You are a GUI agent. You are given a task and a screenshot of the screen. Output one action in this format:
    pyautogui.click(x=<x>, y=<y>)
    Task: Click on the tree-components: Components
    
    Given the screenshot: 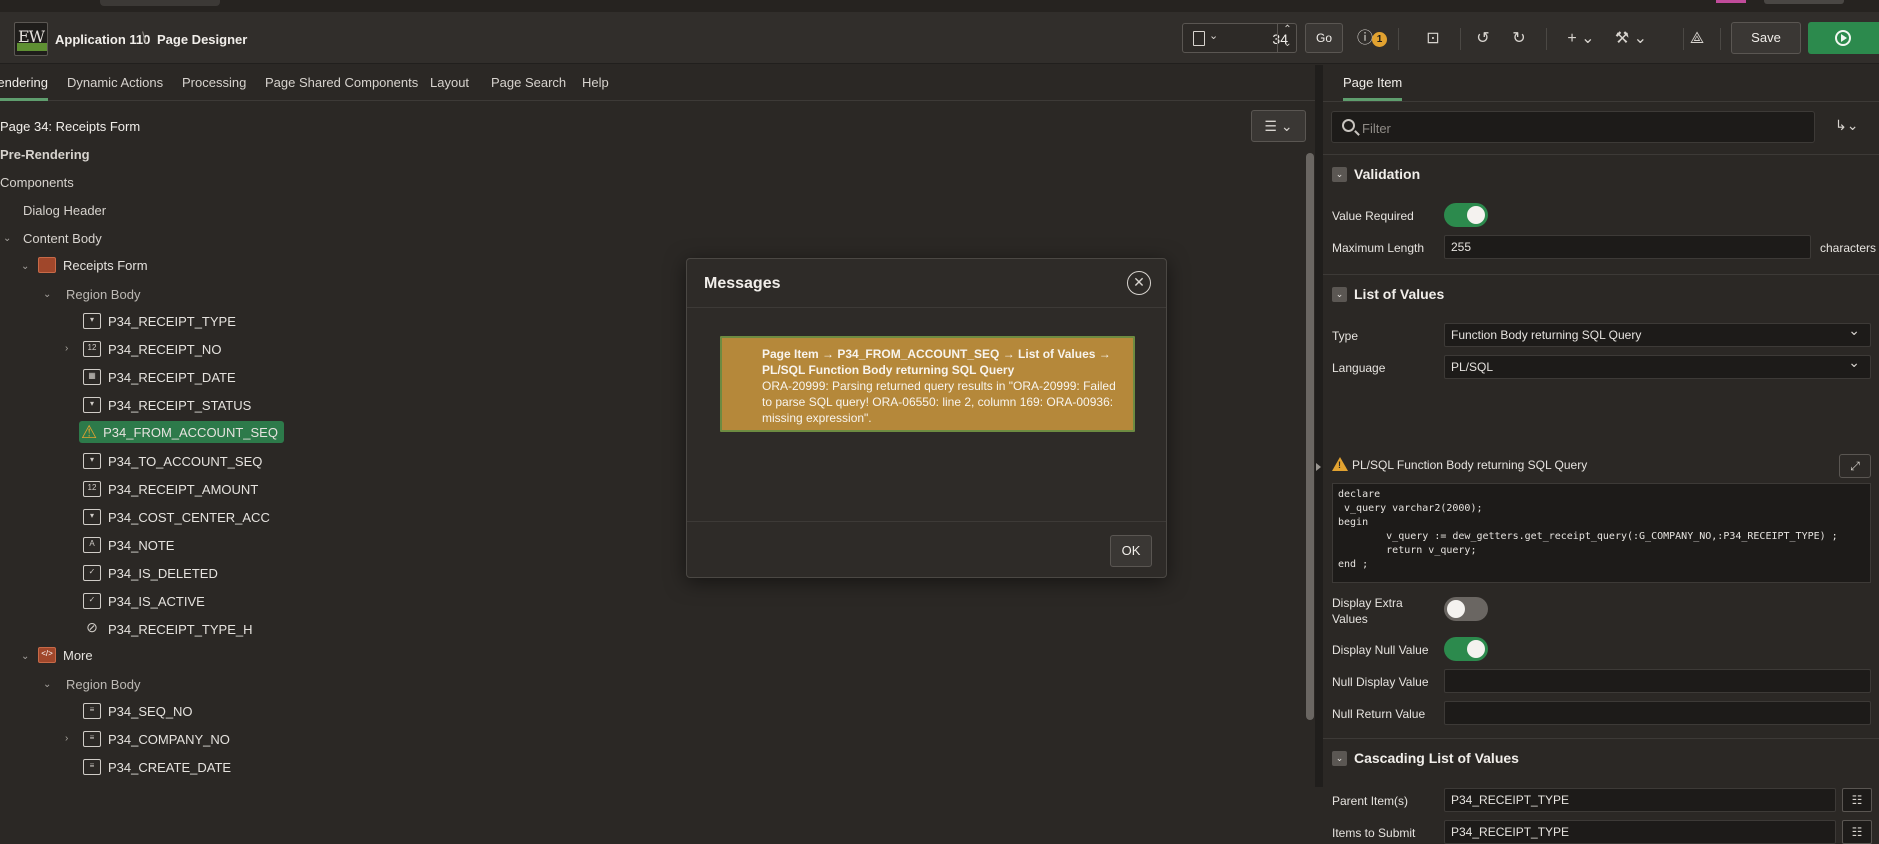 What is the action you would take?
    pyautogui.click(x=37, y=182)
    